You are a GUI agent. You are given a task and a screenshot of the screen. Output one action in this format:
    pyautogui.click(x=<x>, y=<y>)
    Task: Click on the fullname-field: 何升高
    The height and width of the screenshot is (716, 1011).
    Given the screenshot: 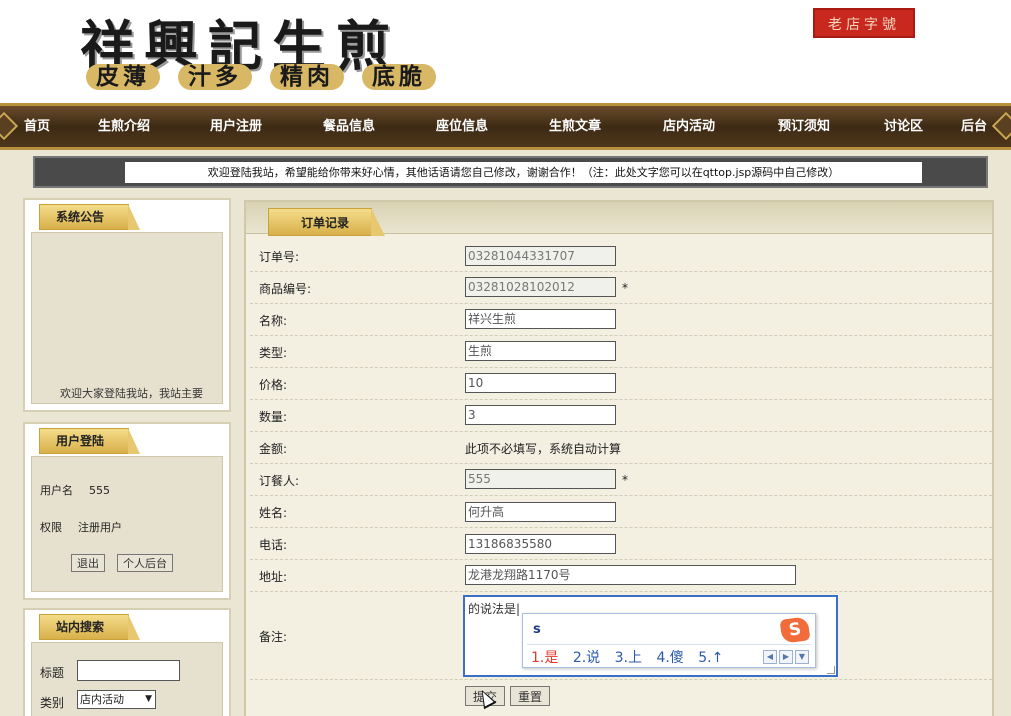 What is the action you would take?
    pyautogui.click(x=540, y=512)
    